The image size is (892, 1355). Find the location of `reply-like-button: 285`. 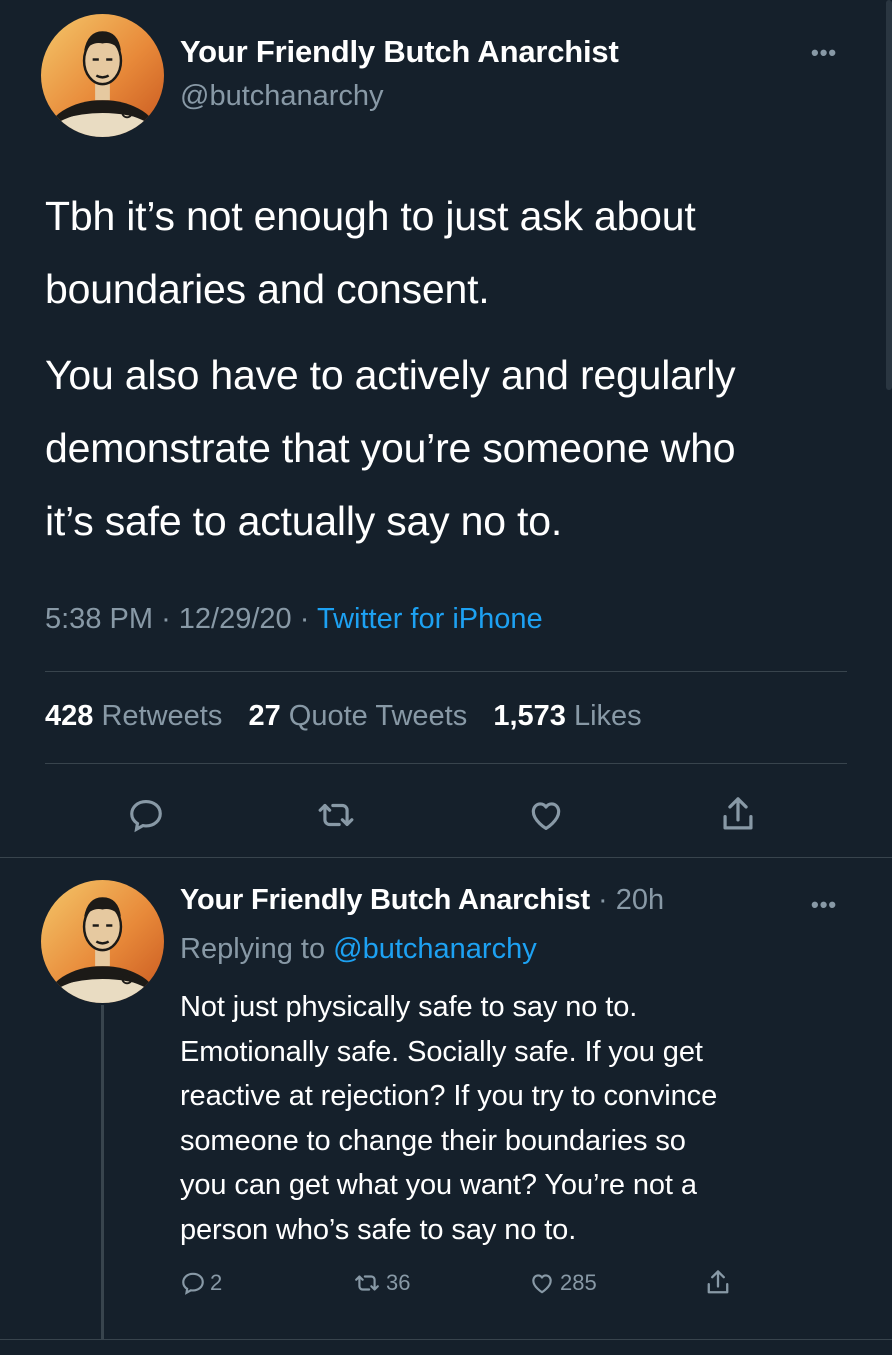

reply-like-button: 285 is located at coordinates (562, 1283).